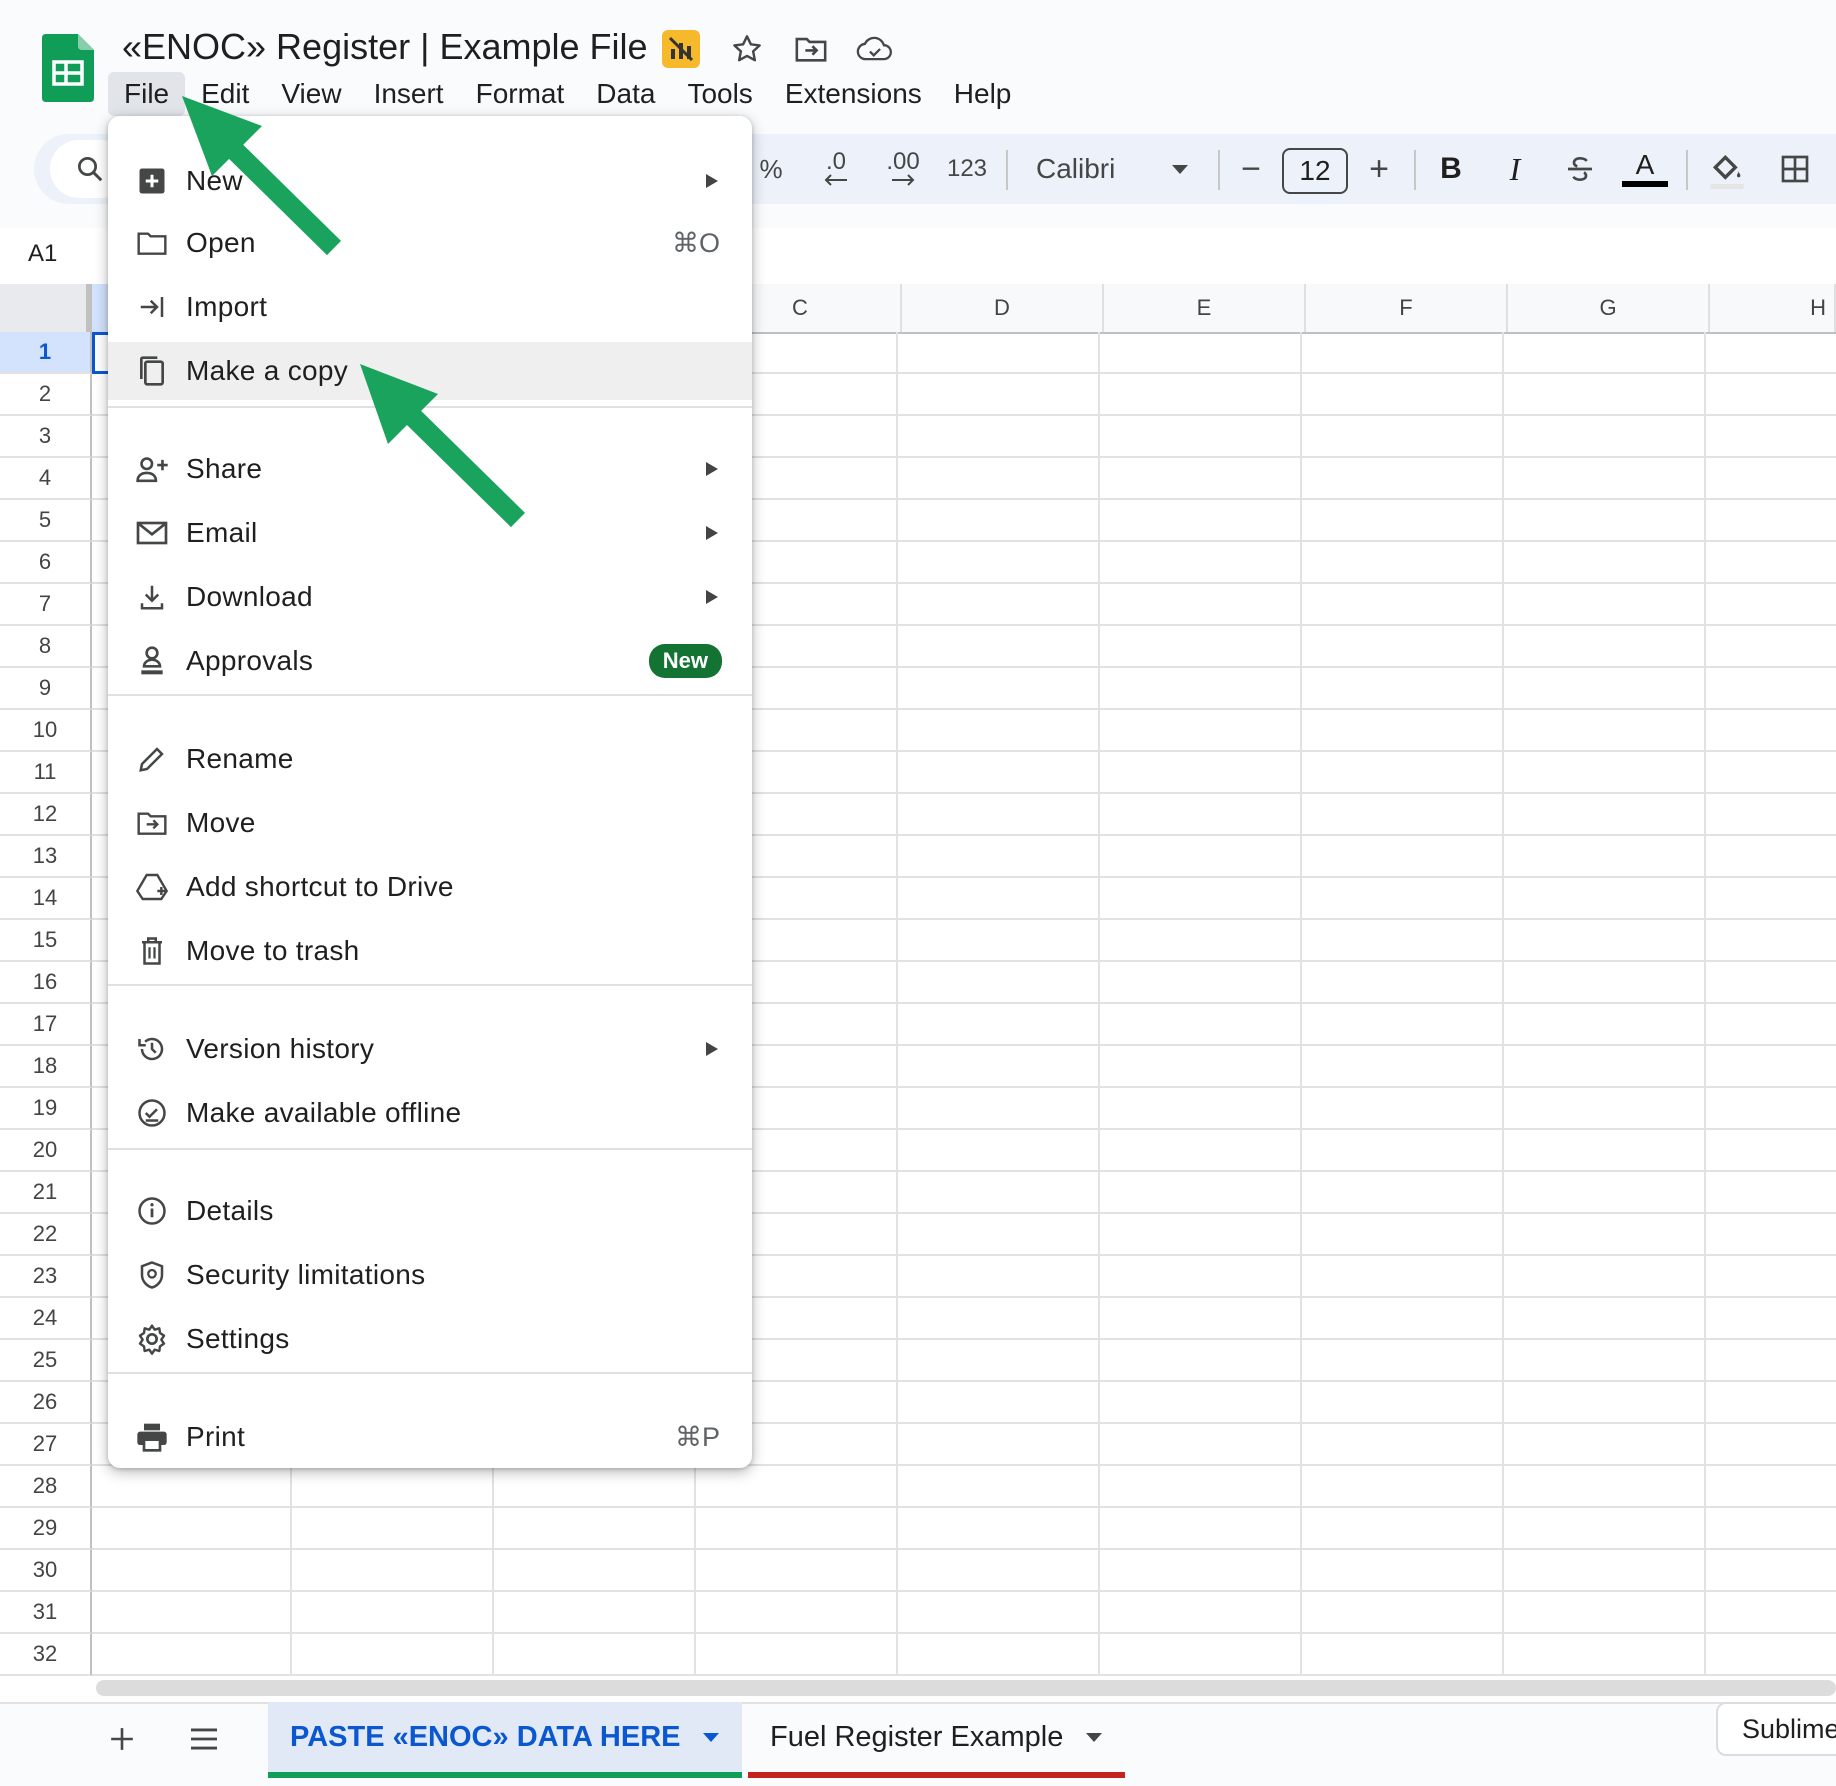  Describe the element at coordinates (430, 1211) in the screenshot. I see `file-menu-item-details: Details` at that location.